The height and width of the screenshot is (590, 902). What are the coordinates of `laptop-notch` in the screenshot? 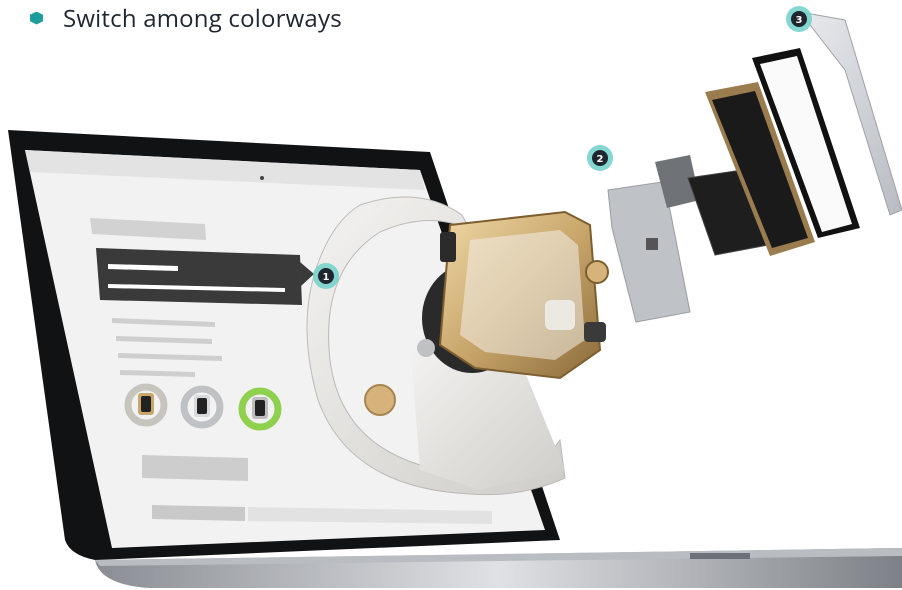 It's located at (720, 556).